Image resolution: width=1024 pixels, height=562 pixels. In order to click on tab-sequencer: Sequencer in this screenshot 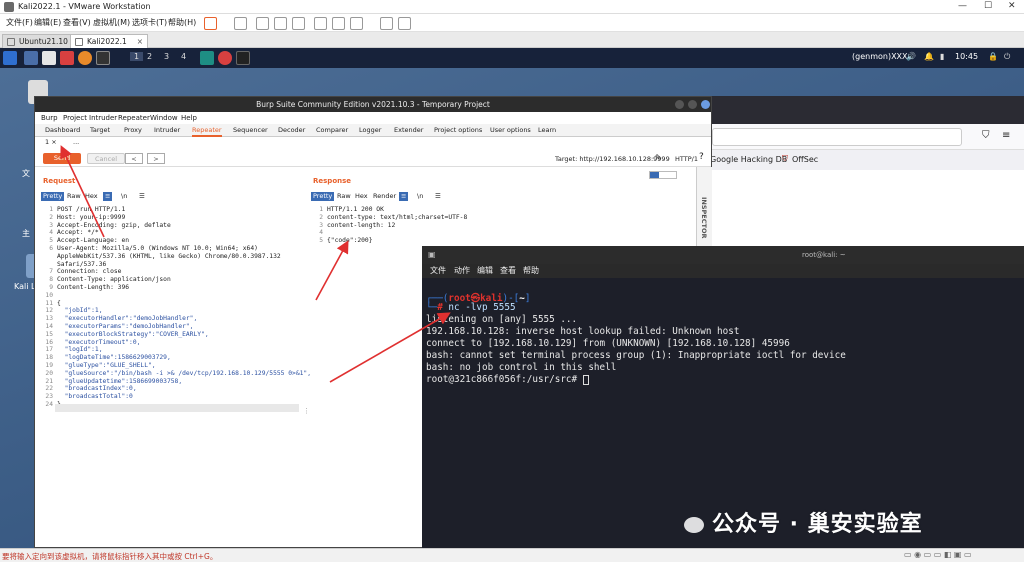, I will do `click(250, 130)`.